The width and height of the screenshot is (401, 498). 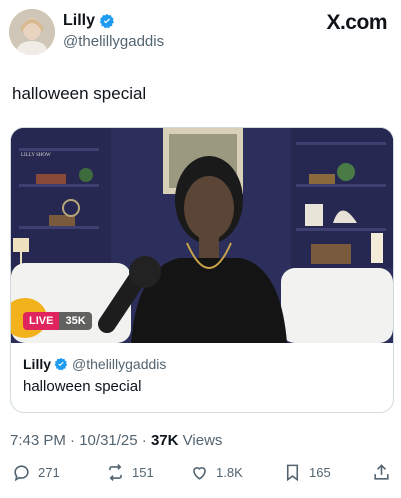 What do you see at coordinates (49, 472) in the screenshot?
I see `reply-count: 271` at bounding box center [49, 472].